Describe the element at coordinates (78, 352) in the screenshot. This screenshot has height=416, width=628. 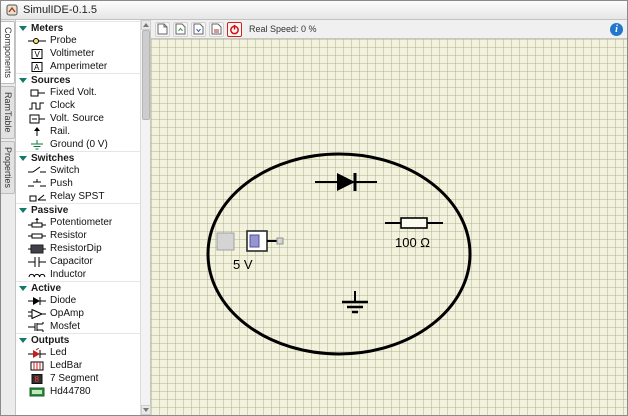
I see `sidebar-item-led: Led` at that location.